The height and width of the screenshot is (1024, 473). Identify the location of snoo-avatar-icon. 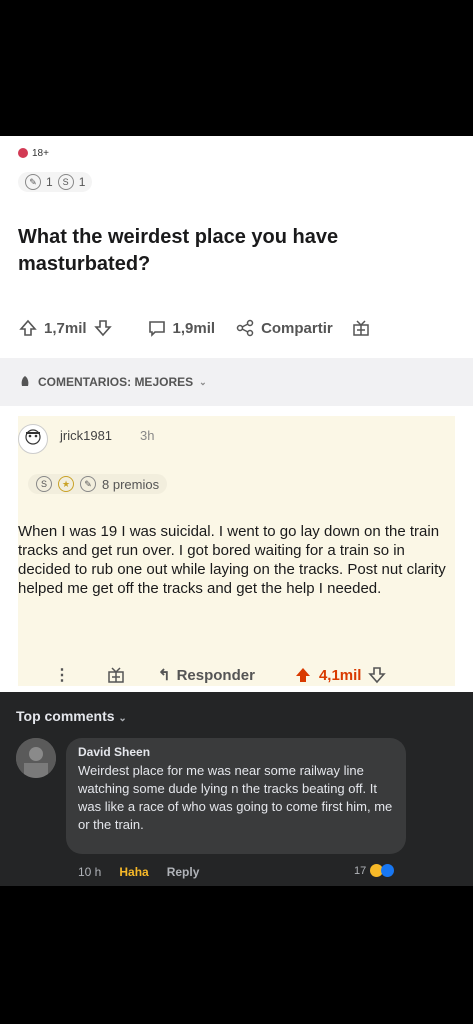
(33, 437).